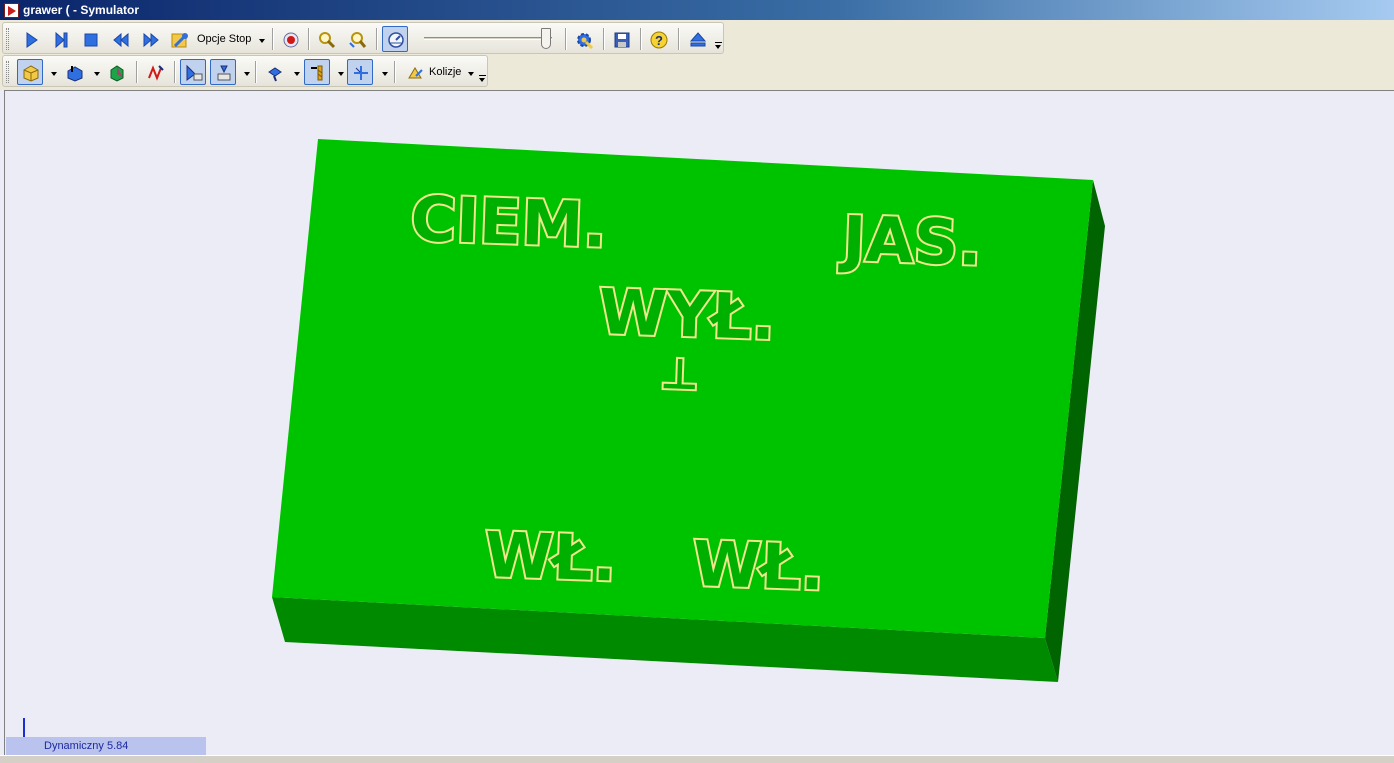 The height and width of the screenshot is (763, 1394). What do you see at coordinates (106, 746) in the screenshot?
I see `simulation-mode-status: Dynamiczny 5.84` at bounding box center [106, 746].